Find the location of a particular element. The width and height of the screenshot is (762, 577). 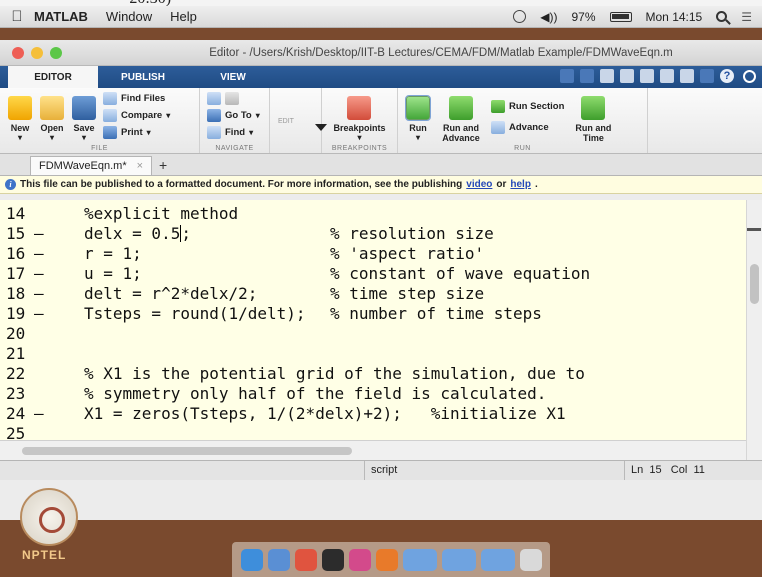

code-comment: % resolution size is located at coordinates (412, 233).